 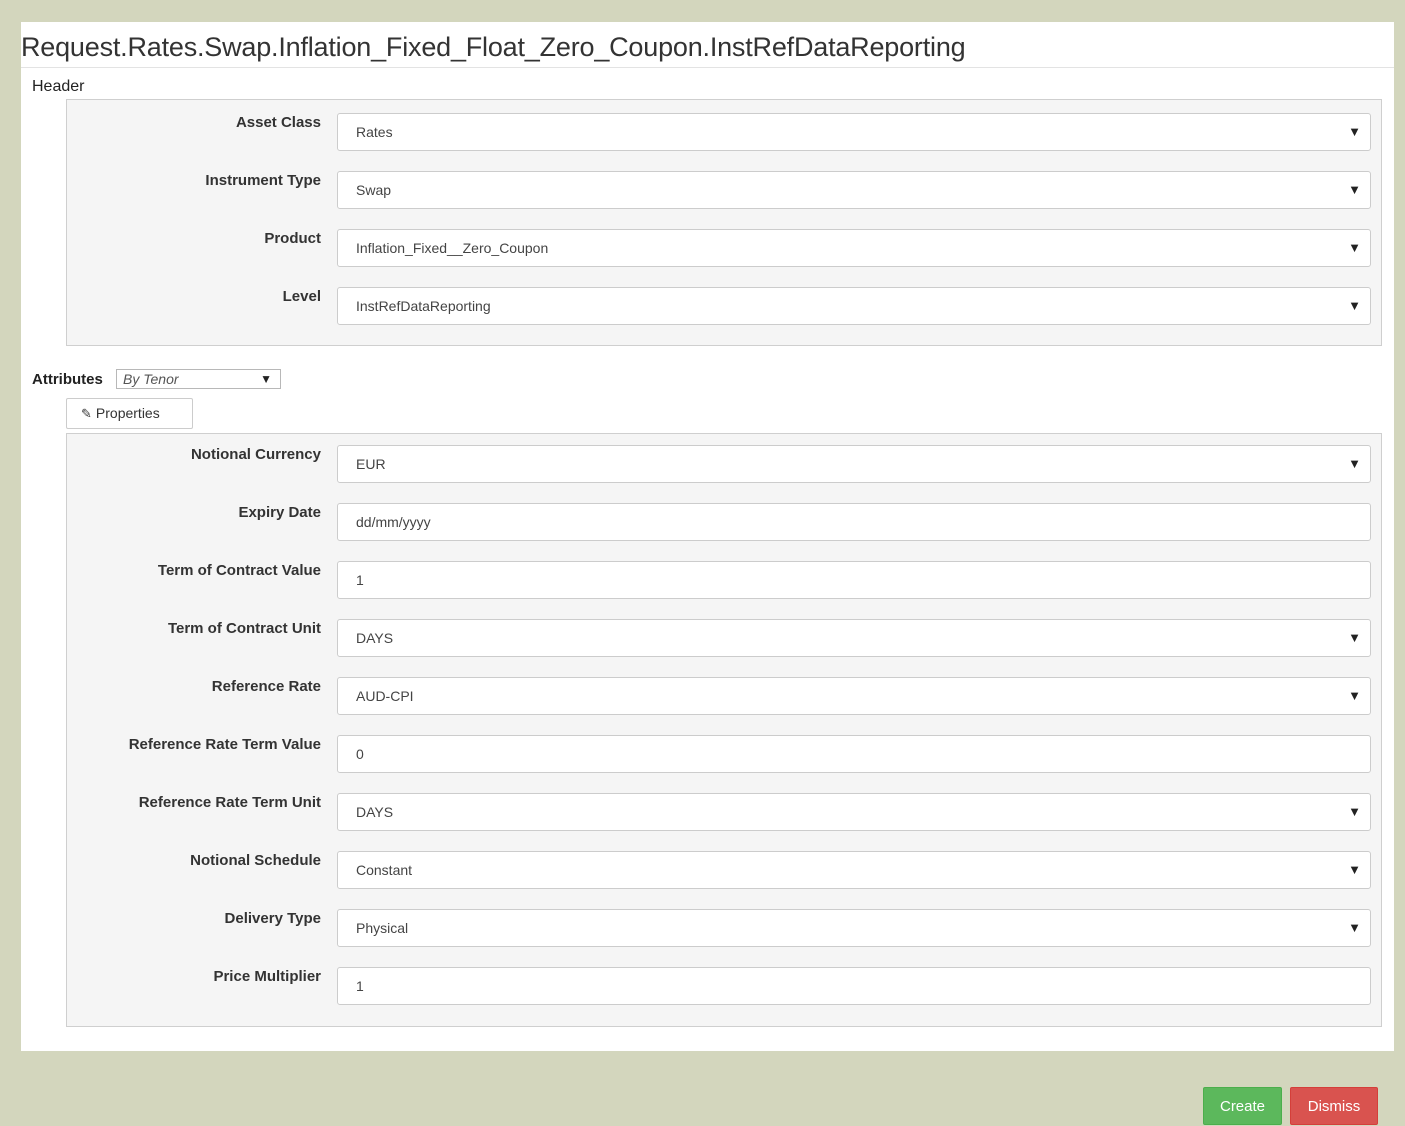 What do you see at coordinates (374, 190) in the screenshot?
I see `instrument-type-value: Swap` at bounding box center [374, 190].